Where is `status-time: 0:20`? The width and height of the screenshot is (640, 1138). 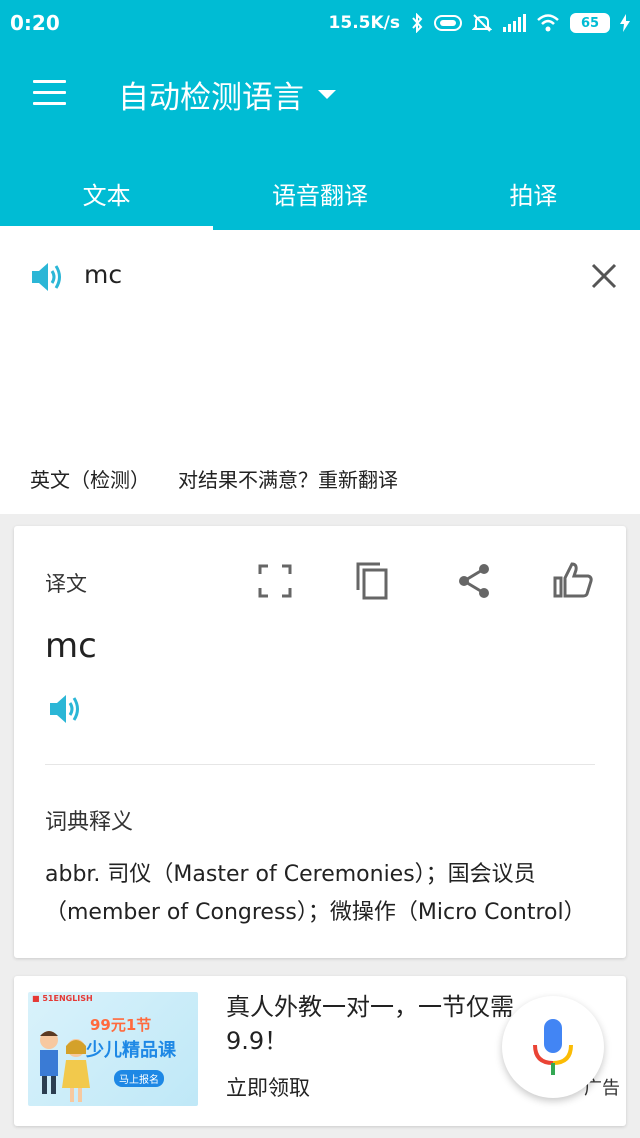
status-time: 0:20 is located at coordinates (35, 23).